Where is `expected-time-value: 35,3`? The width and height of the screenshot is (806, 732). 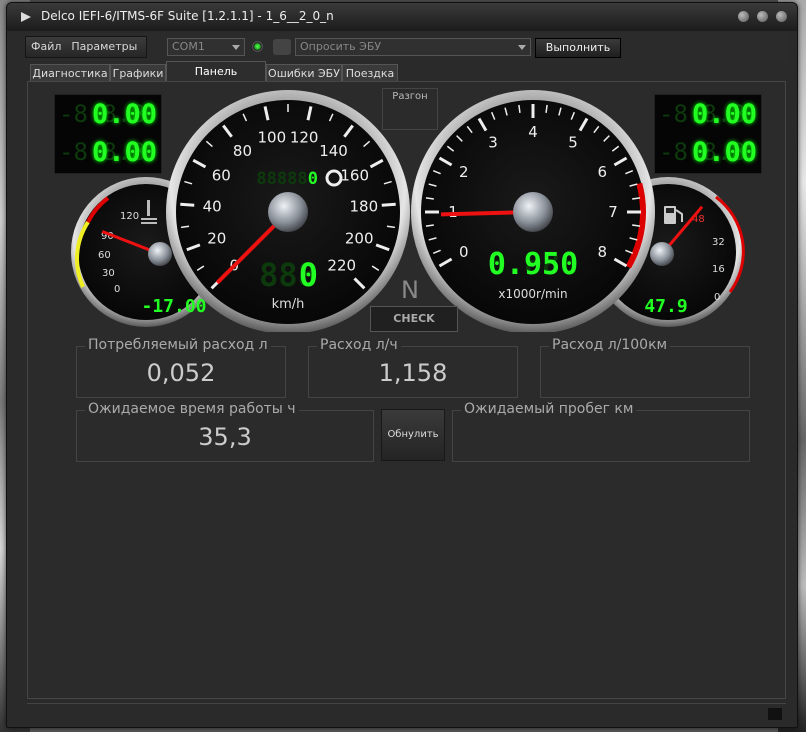 expected-time-value: 35,3 is located at coordinates (225, 437).